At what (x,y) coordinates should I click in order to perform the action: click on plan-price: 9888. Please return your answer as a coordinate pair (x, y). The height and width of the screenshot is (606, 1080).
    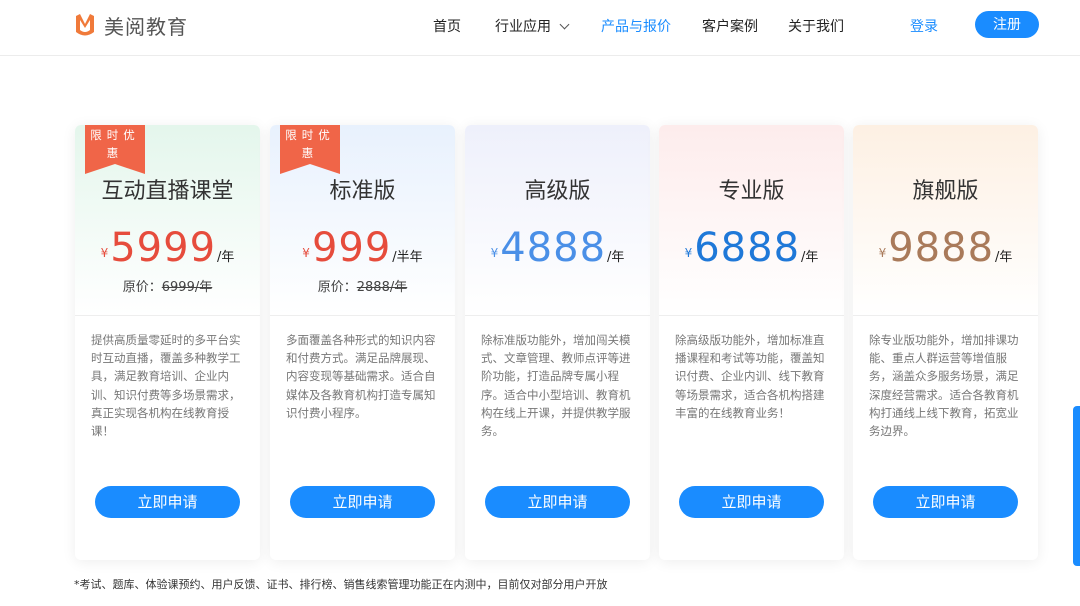
    Looking at the image, I should click on (941, 248).